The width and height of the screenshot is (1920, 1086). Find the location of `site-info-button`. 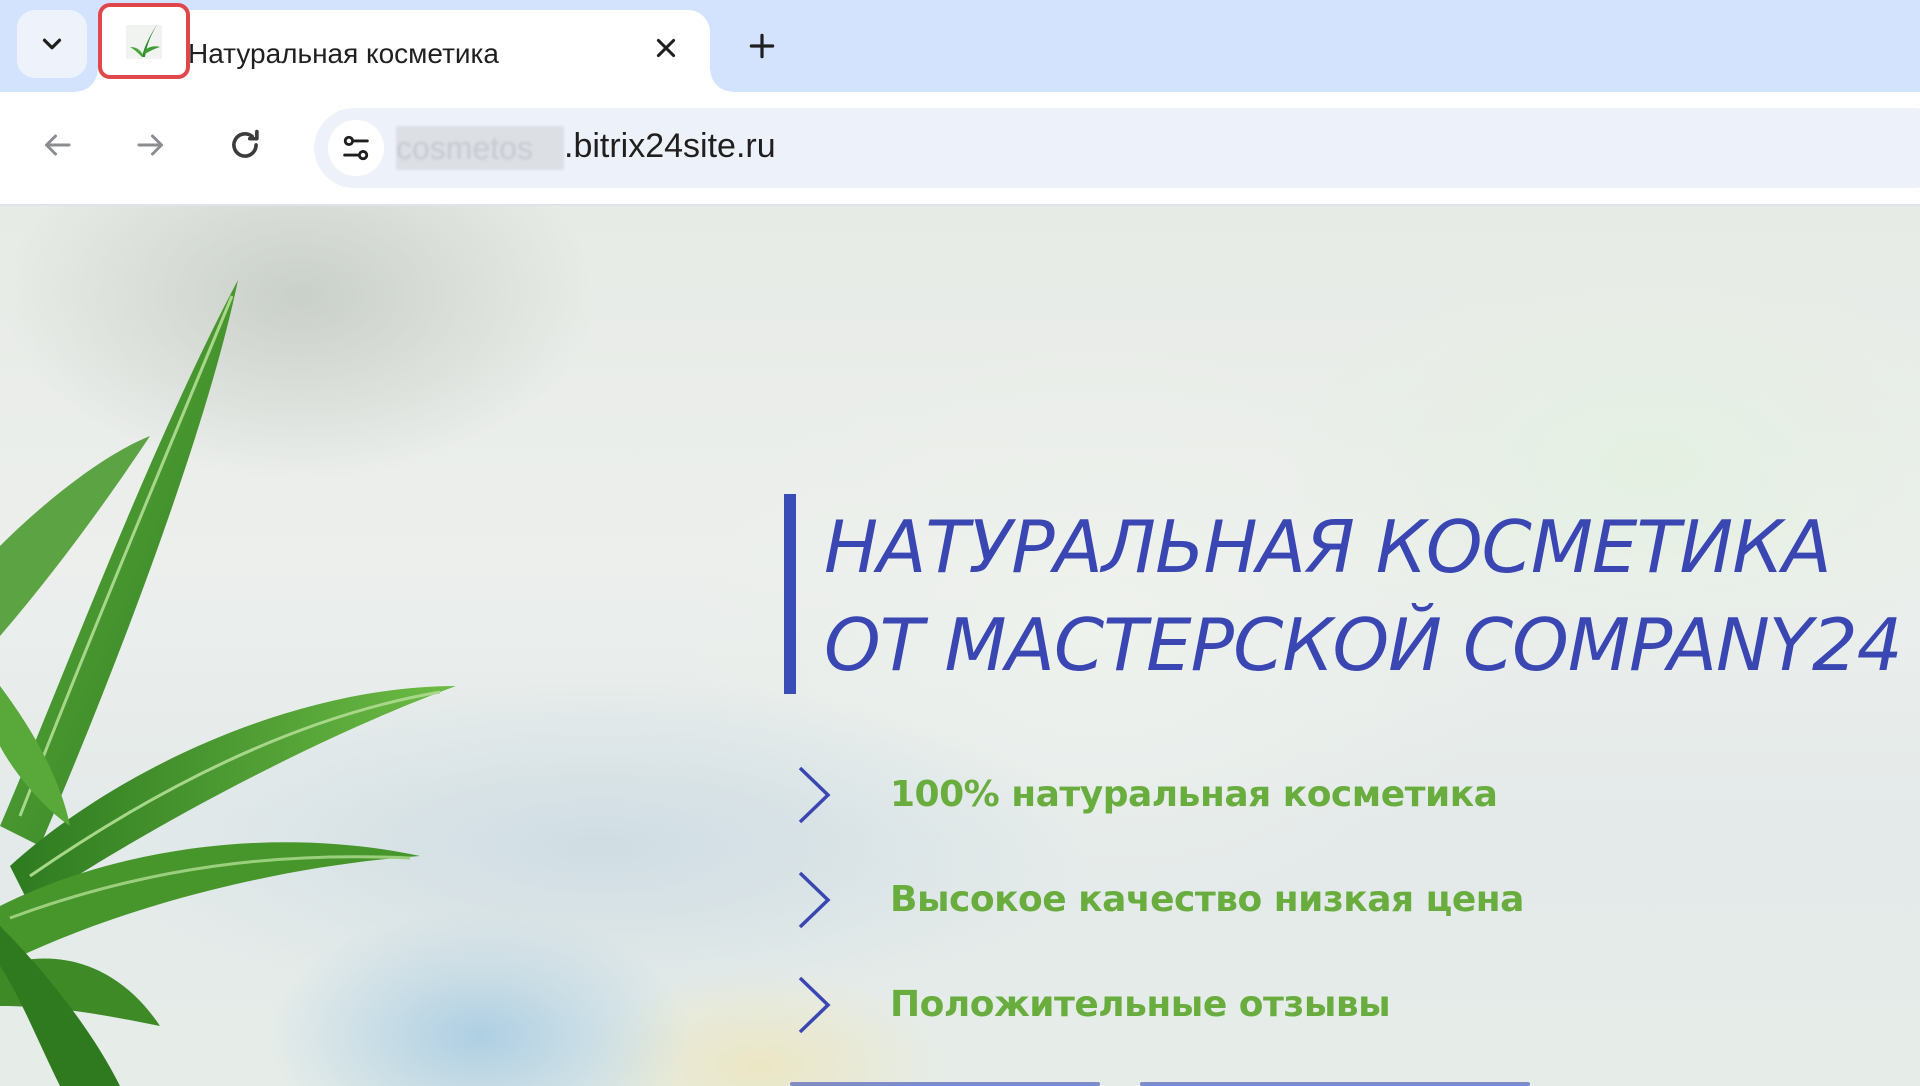

site-info-button is located at coordinates (356, 148).